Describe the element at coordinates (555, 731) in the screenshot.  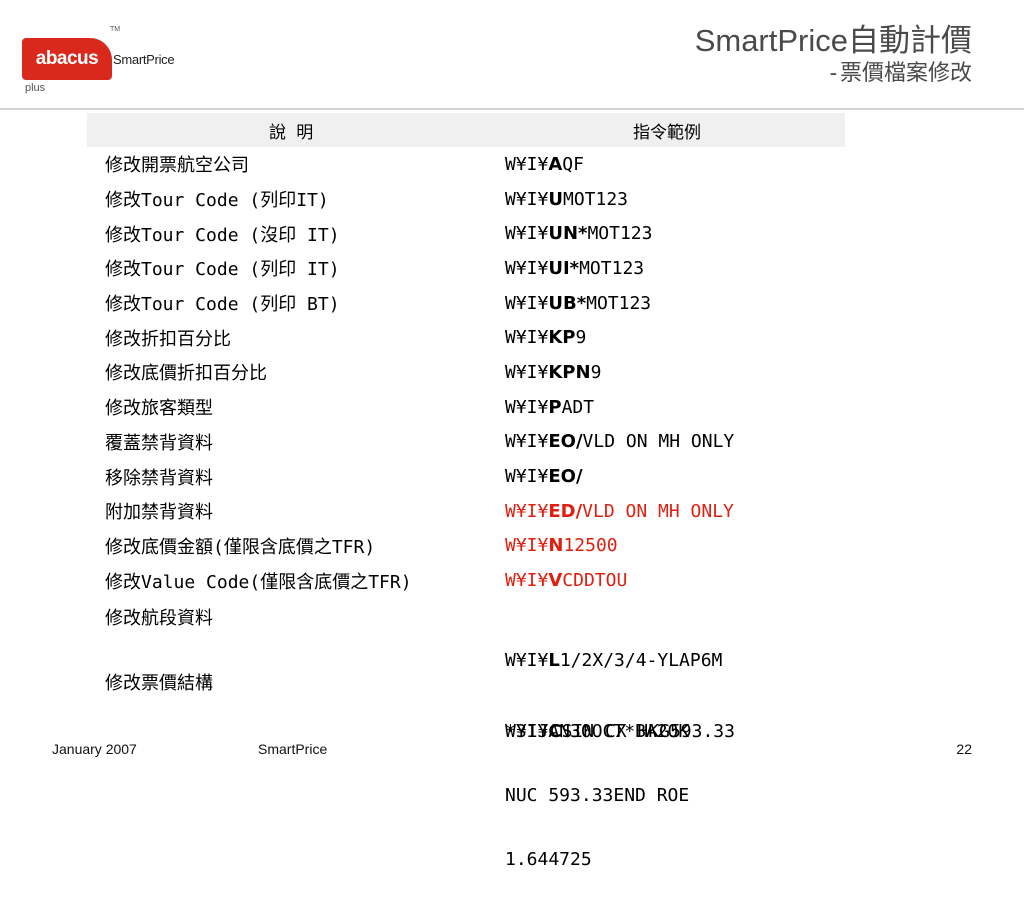
I see `command-keyword: C` at that location.